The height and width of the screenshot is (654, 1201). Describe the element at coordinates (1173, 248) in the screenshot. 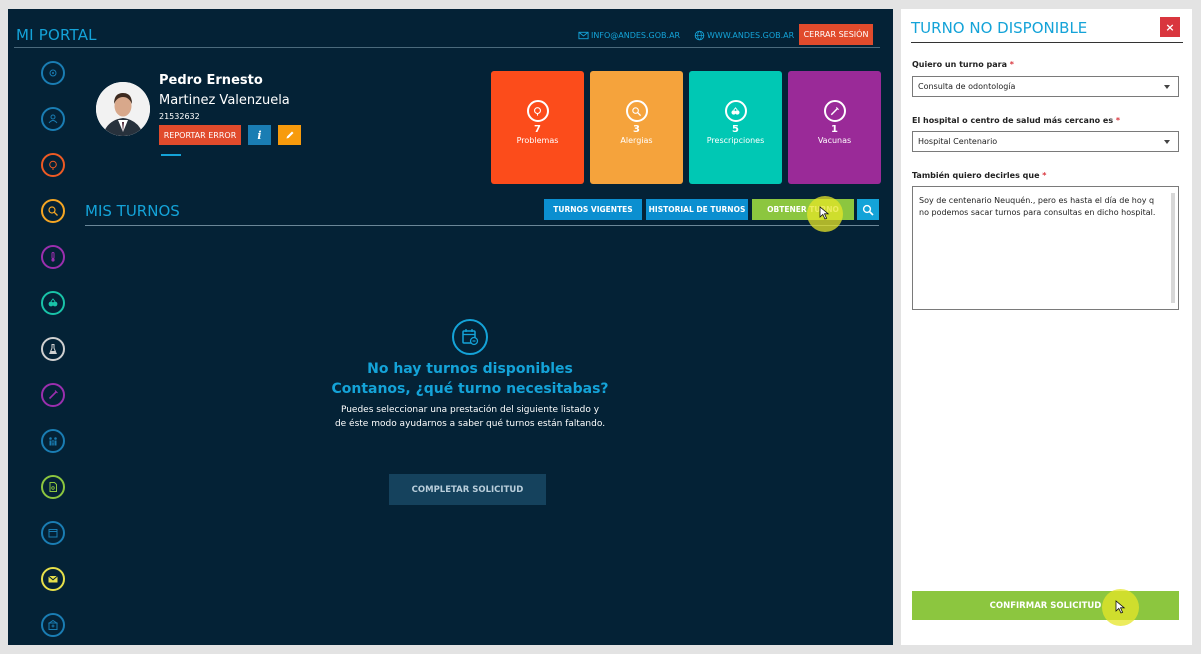

I see `scrollbar` at that location.